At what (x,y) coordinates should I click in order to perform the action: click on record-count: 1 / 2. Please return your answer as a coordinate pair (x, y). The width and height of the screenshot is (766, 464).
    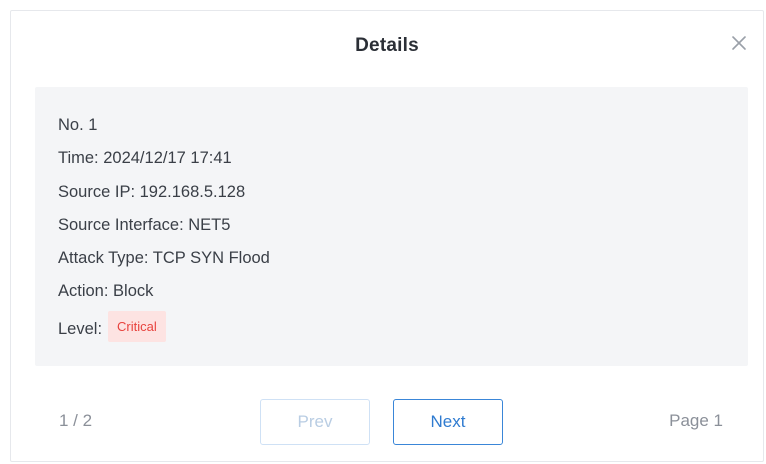
    Looking at the image, I should click on (76, 420).